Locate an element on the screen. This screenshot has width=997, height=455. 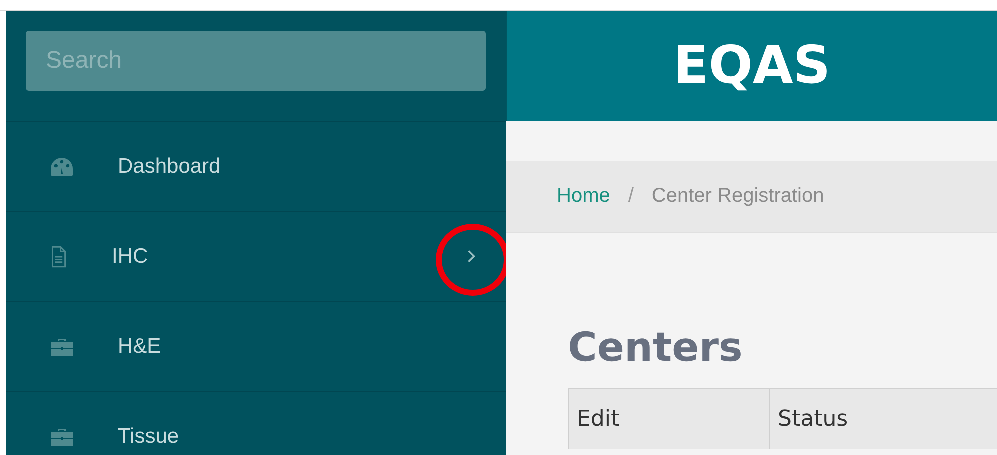
column-header: Edit is located at coordinates (668, 419).